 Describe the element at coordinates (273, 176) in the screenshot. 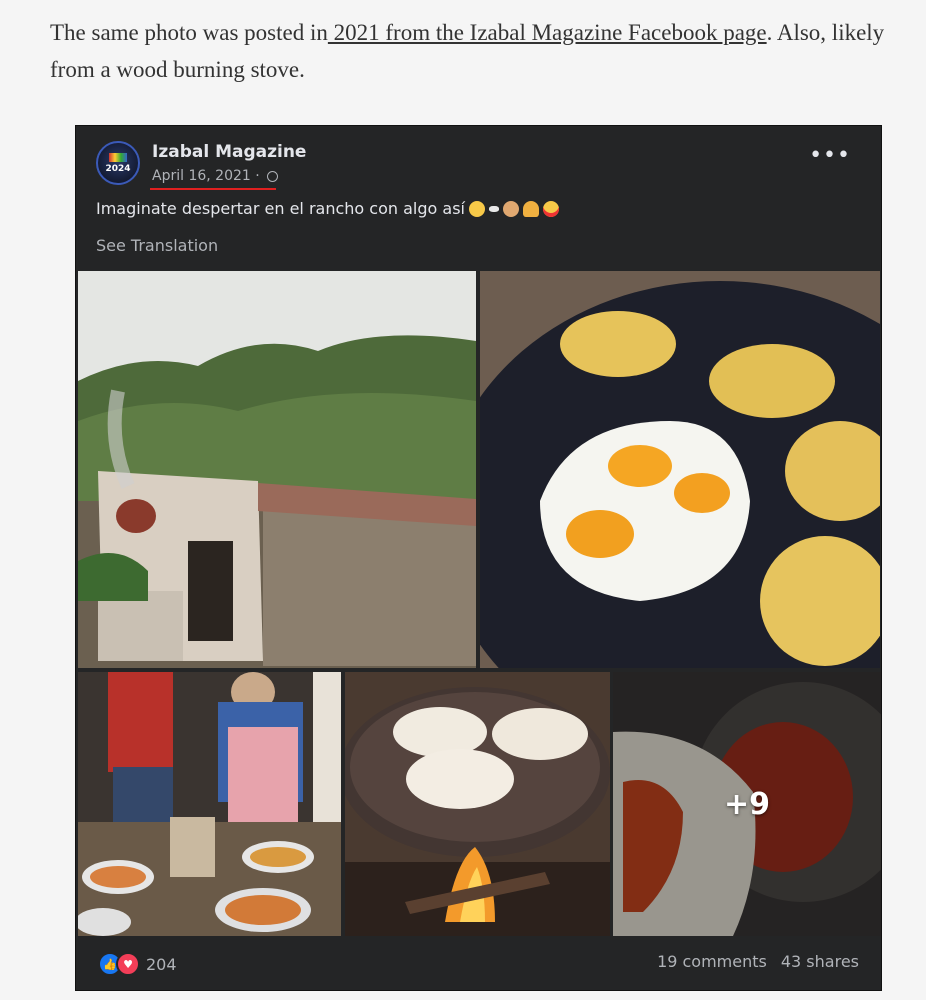

I see `globe-icon` at that location.